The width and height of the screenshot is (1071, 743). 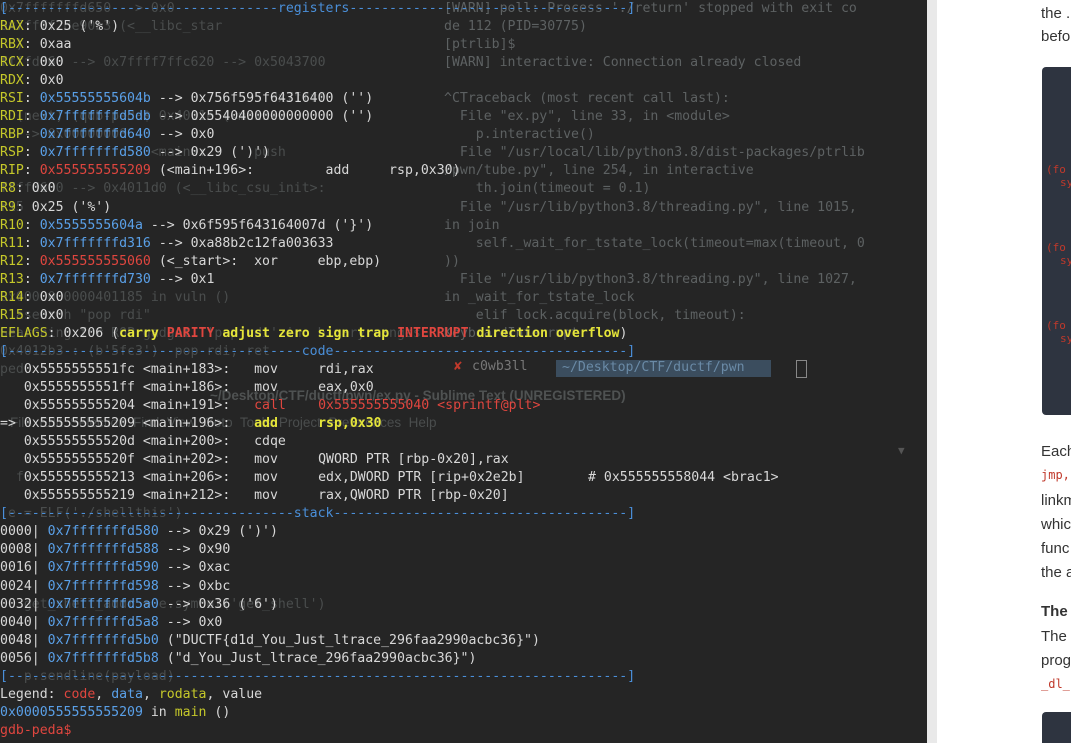 What do you see at coordinates (346, 387) in the screenshot?
I see `instruction-operands: eax,0x0` at bounding box center [346, 387].